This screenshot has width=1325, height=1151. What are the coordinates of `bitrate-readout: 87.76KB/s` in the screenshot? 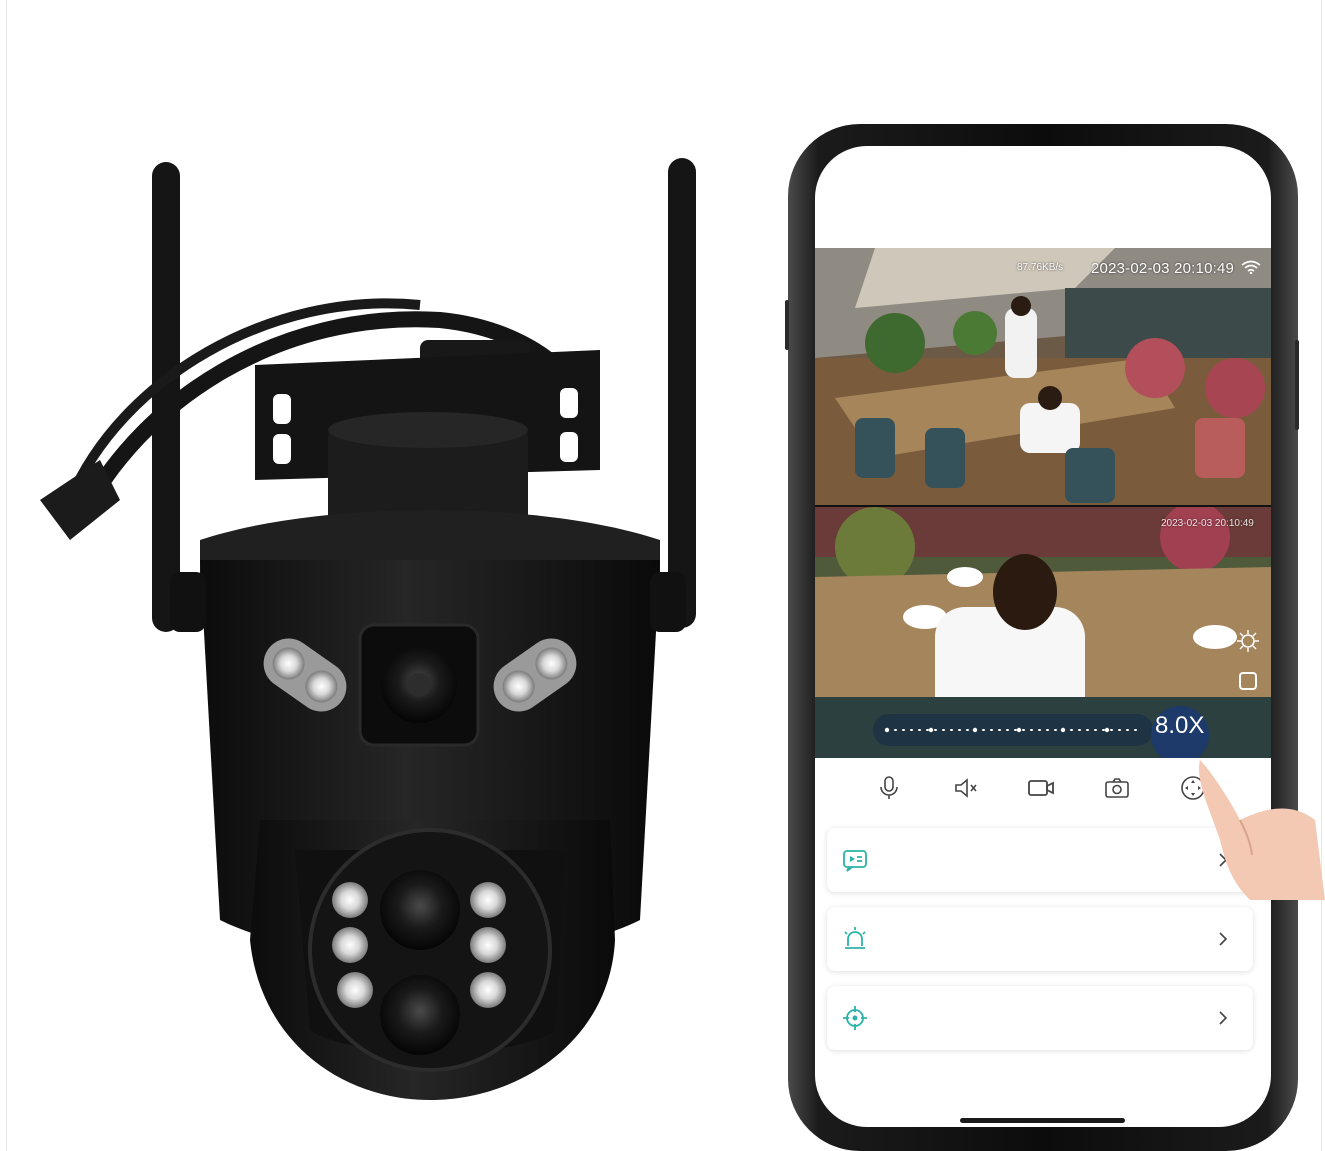 It's located at (1040, 267).